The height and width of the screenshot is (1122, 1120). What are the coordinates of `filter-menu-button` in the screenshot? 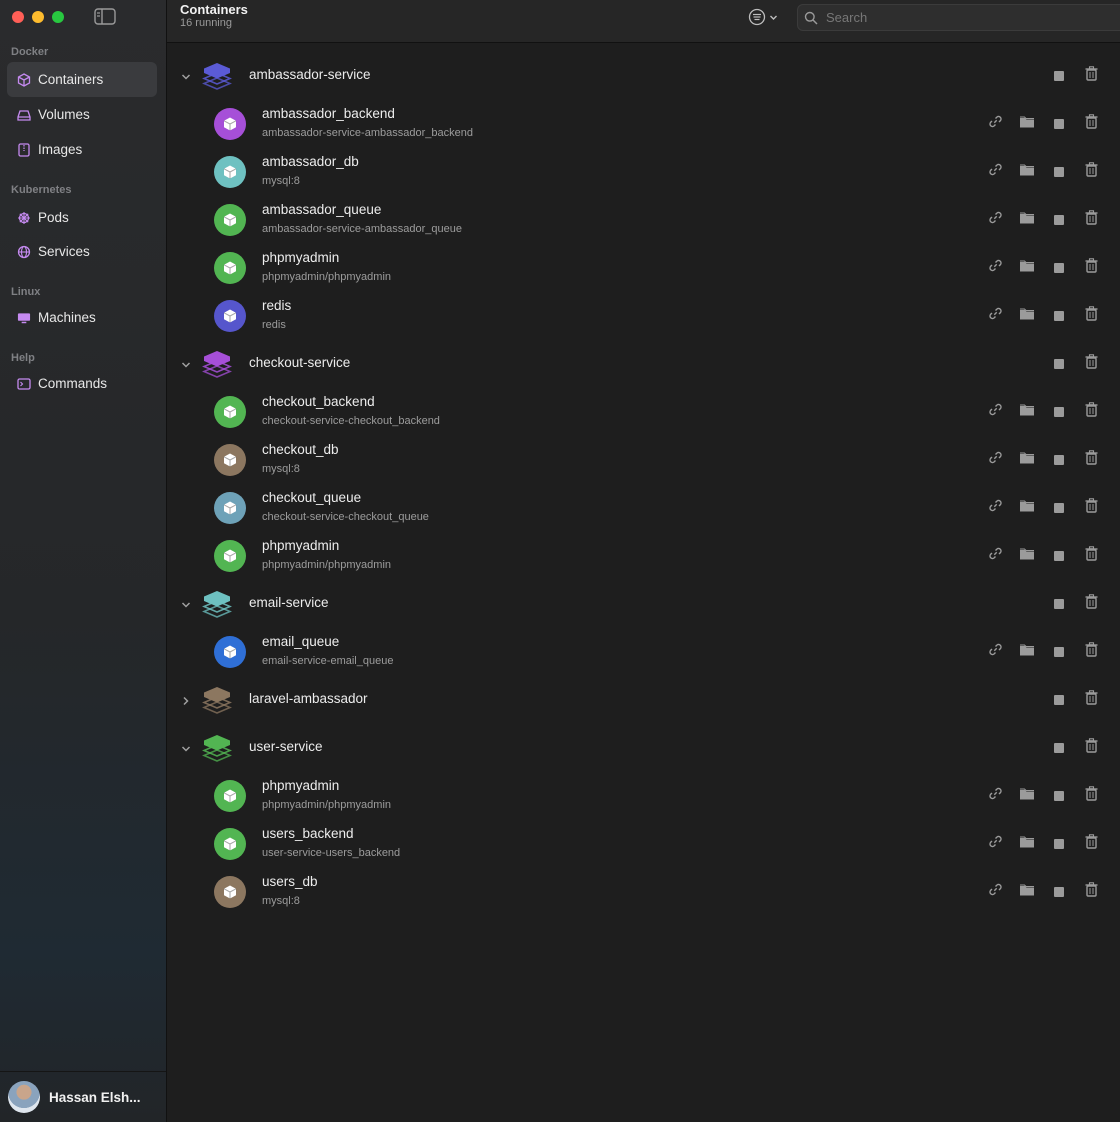 It's located at (766, 17).